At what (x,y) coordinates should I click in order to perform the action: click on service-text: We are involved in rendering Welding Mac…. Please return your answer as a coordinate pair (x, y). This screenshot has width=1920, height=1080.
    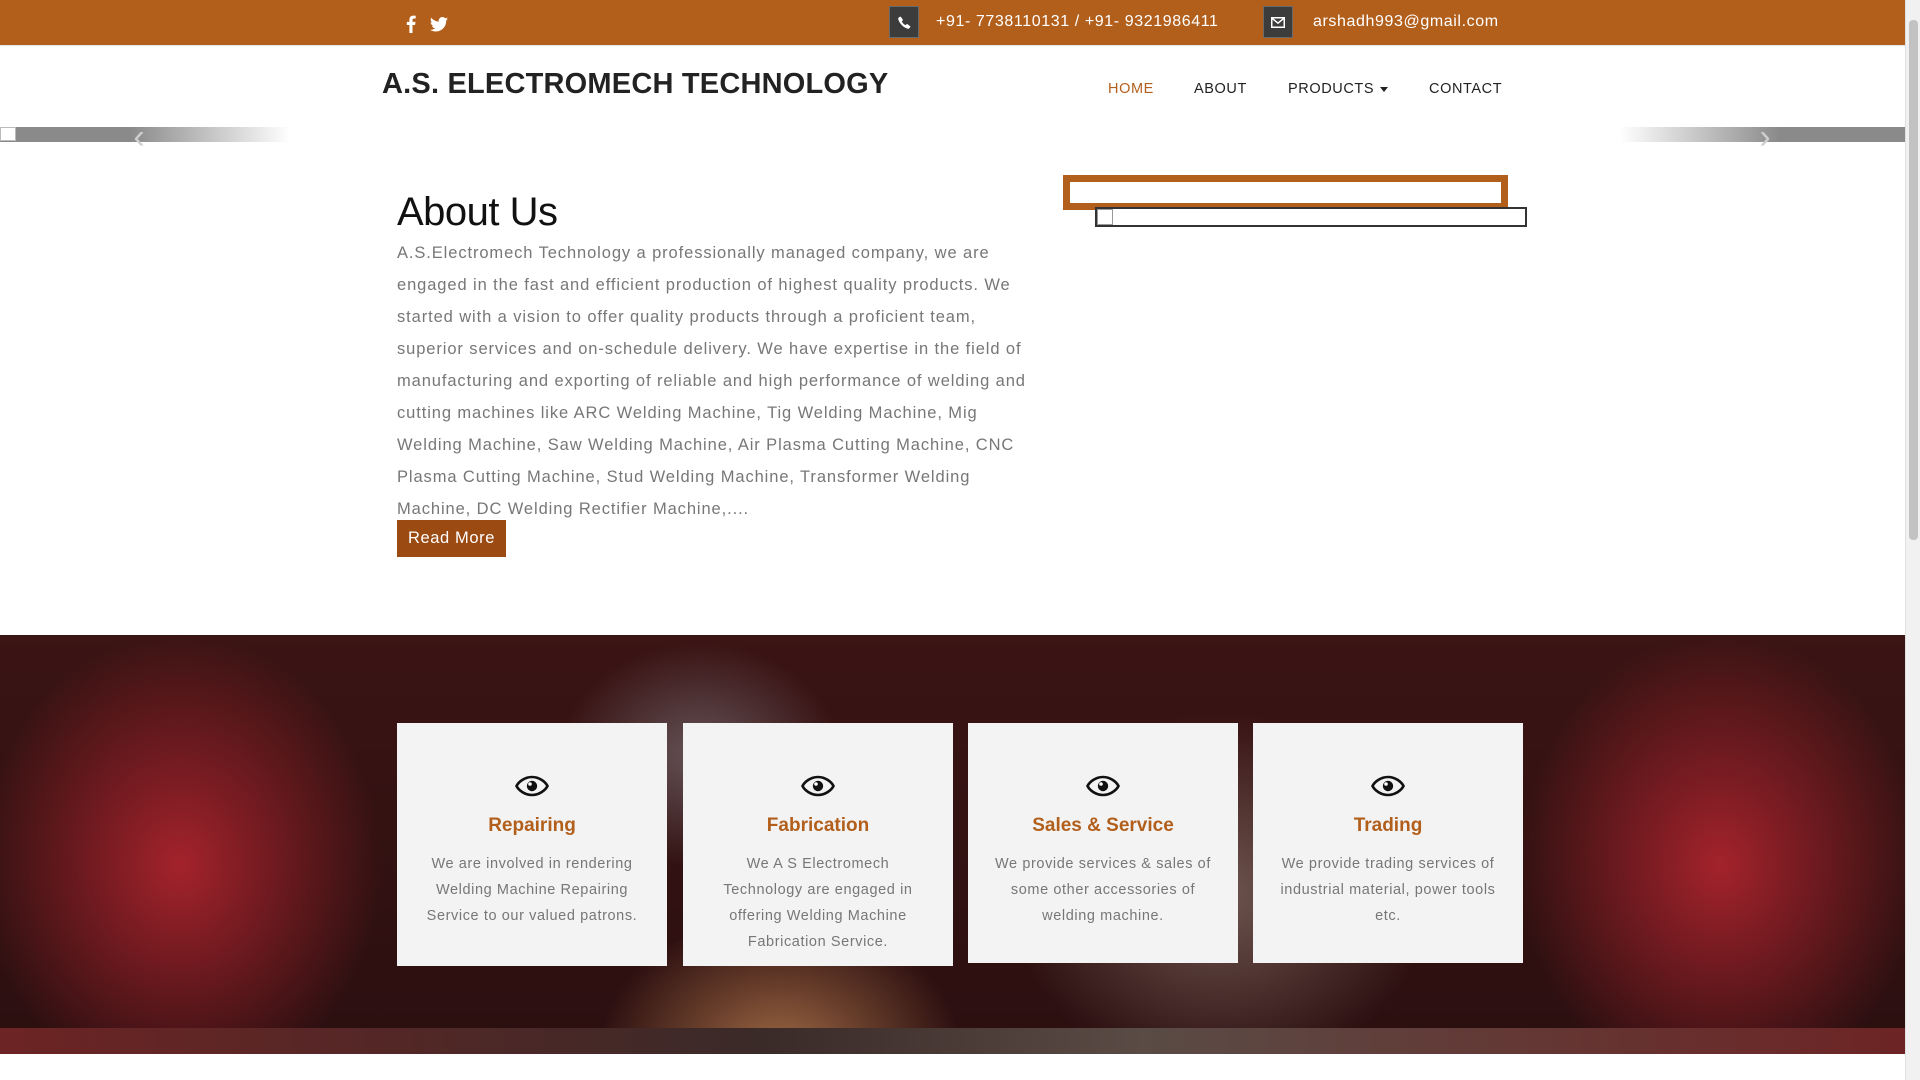
    Looking at the image, I should click on (532, 890).